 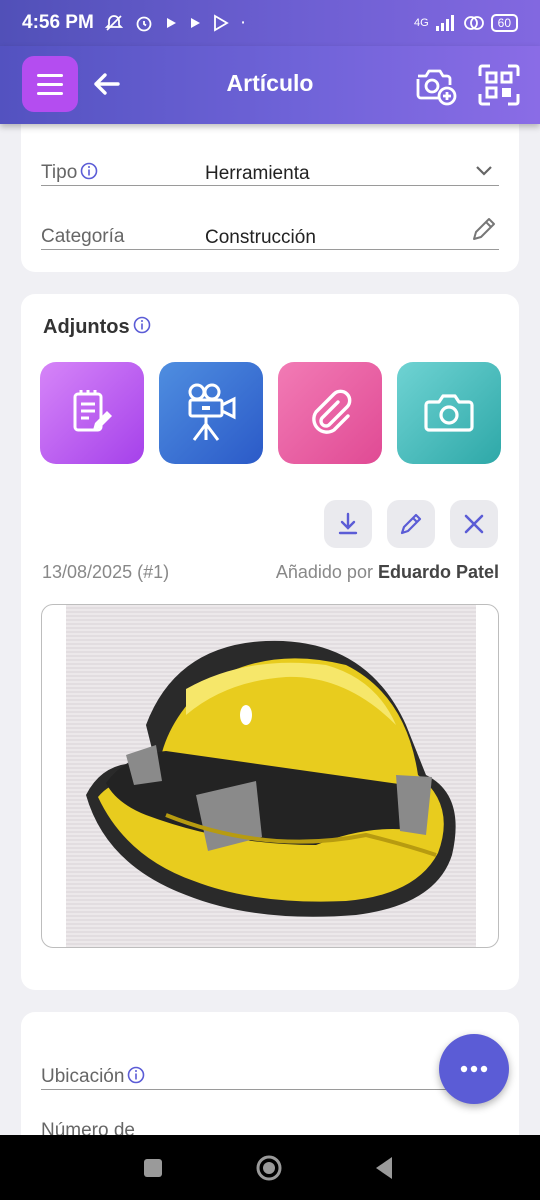 What do you see at coordinates (83, 1076) in the screenshot?
I see `ubicacion-label-text: Ubicación` at bounding box center [83, 1076].